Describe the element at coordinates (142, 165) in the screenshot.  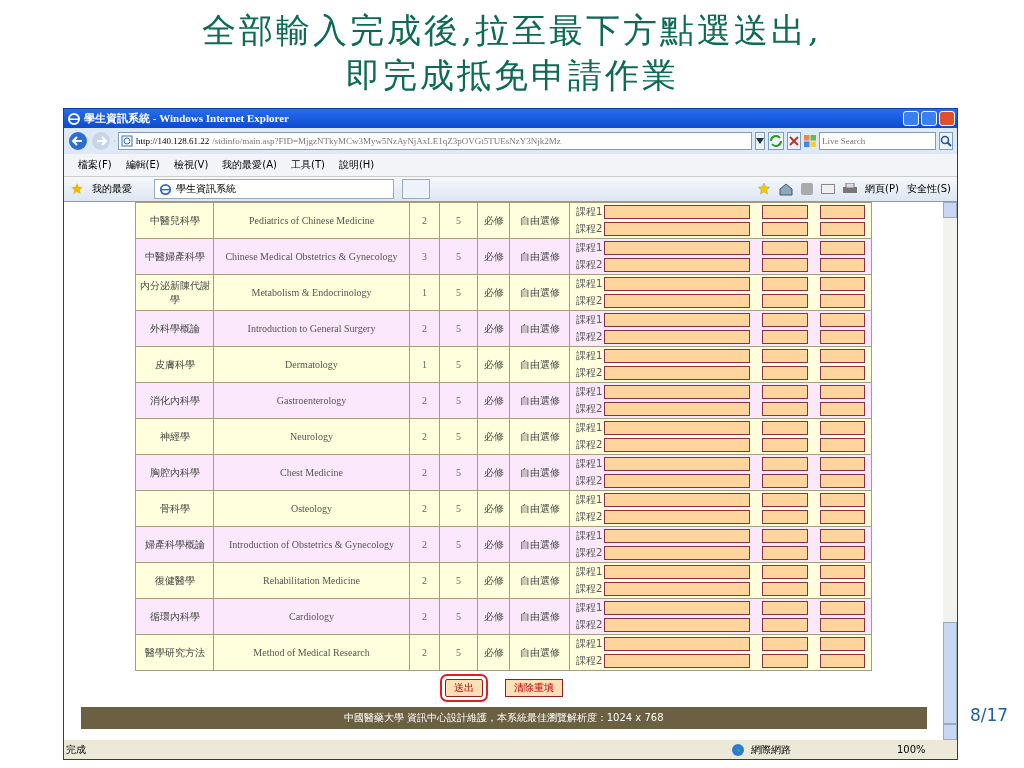
I see `menu-item: 編輯(E)` at that location.